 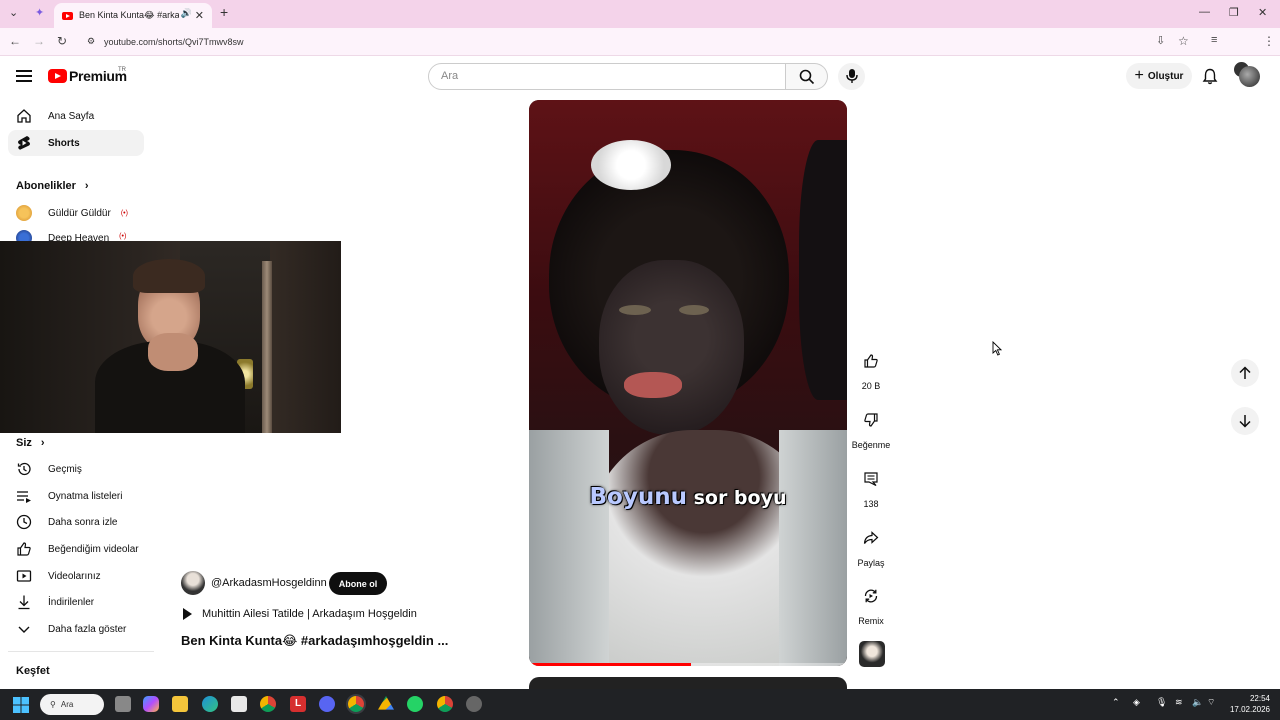 I want to click on channel-avatar, so click(x=193, y=583).